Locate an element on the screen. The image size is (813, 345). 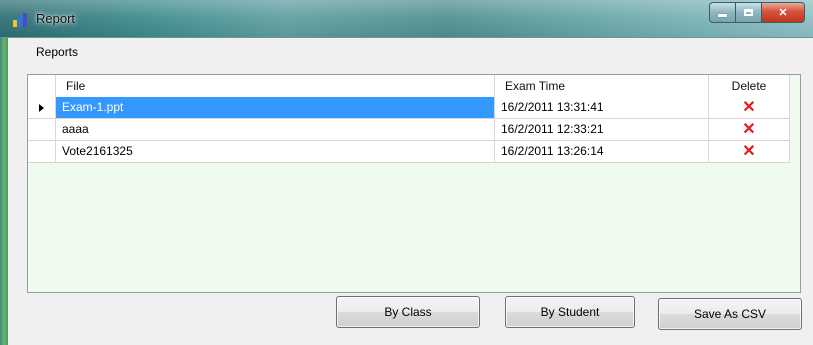
window-left-edge is located at coordinates (4, 191).